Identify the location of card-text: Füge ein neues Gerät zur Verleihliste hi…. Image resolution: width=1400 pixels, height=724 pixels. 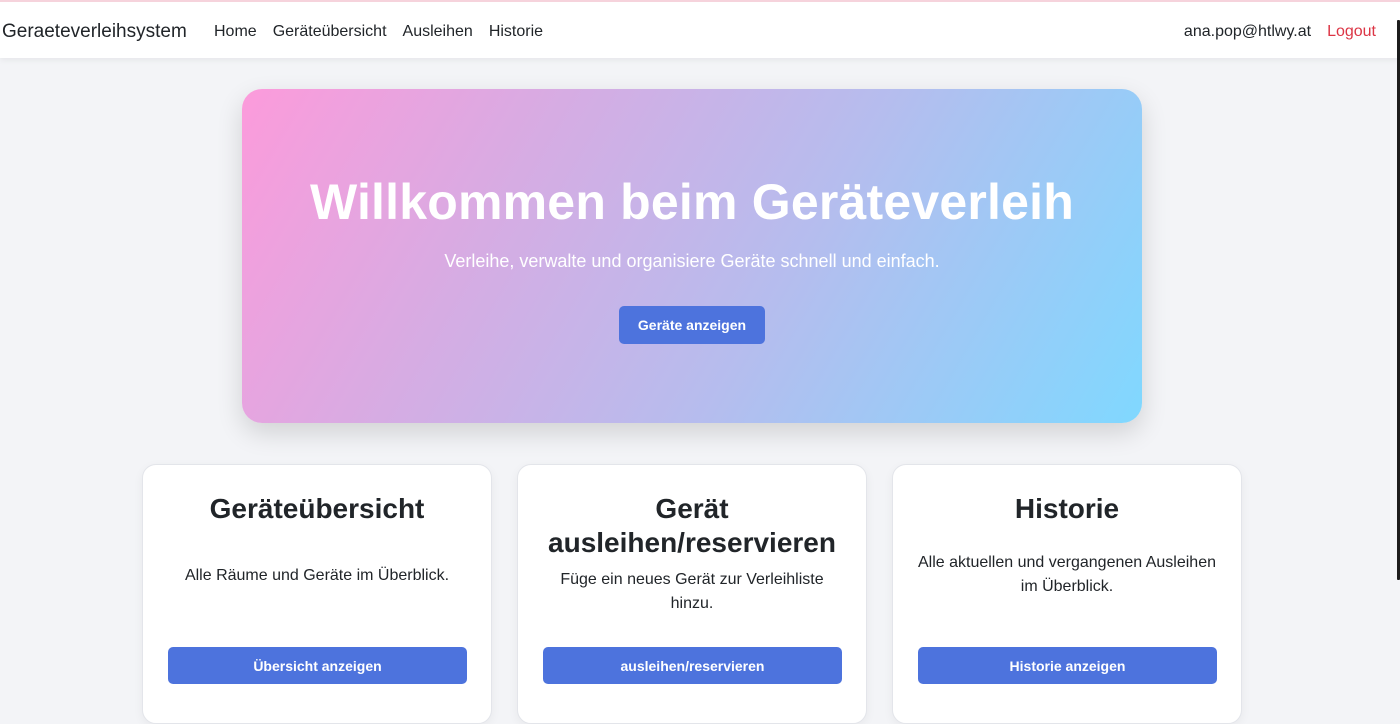
(692, 591).